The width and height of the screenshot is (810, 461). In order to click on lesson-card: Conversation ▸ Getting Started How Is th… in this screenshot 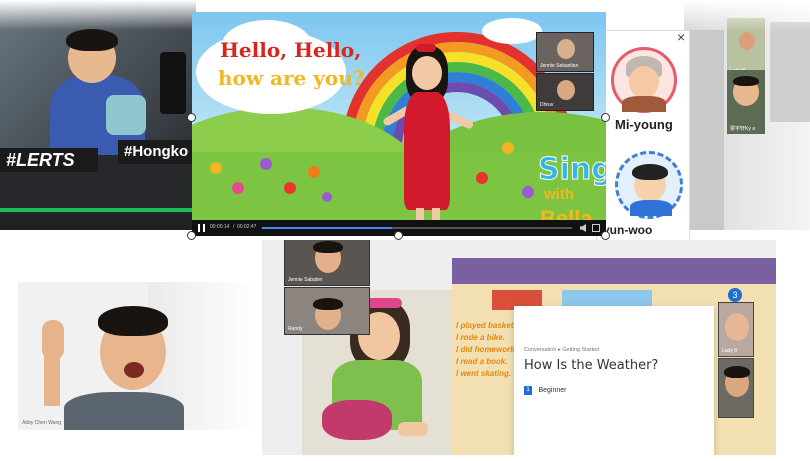, I will do `click(614, 380)`.